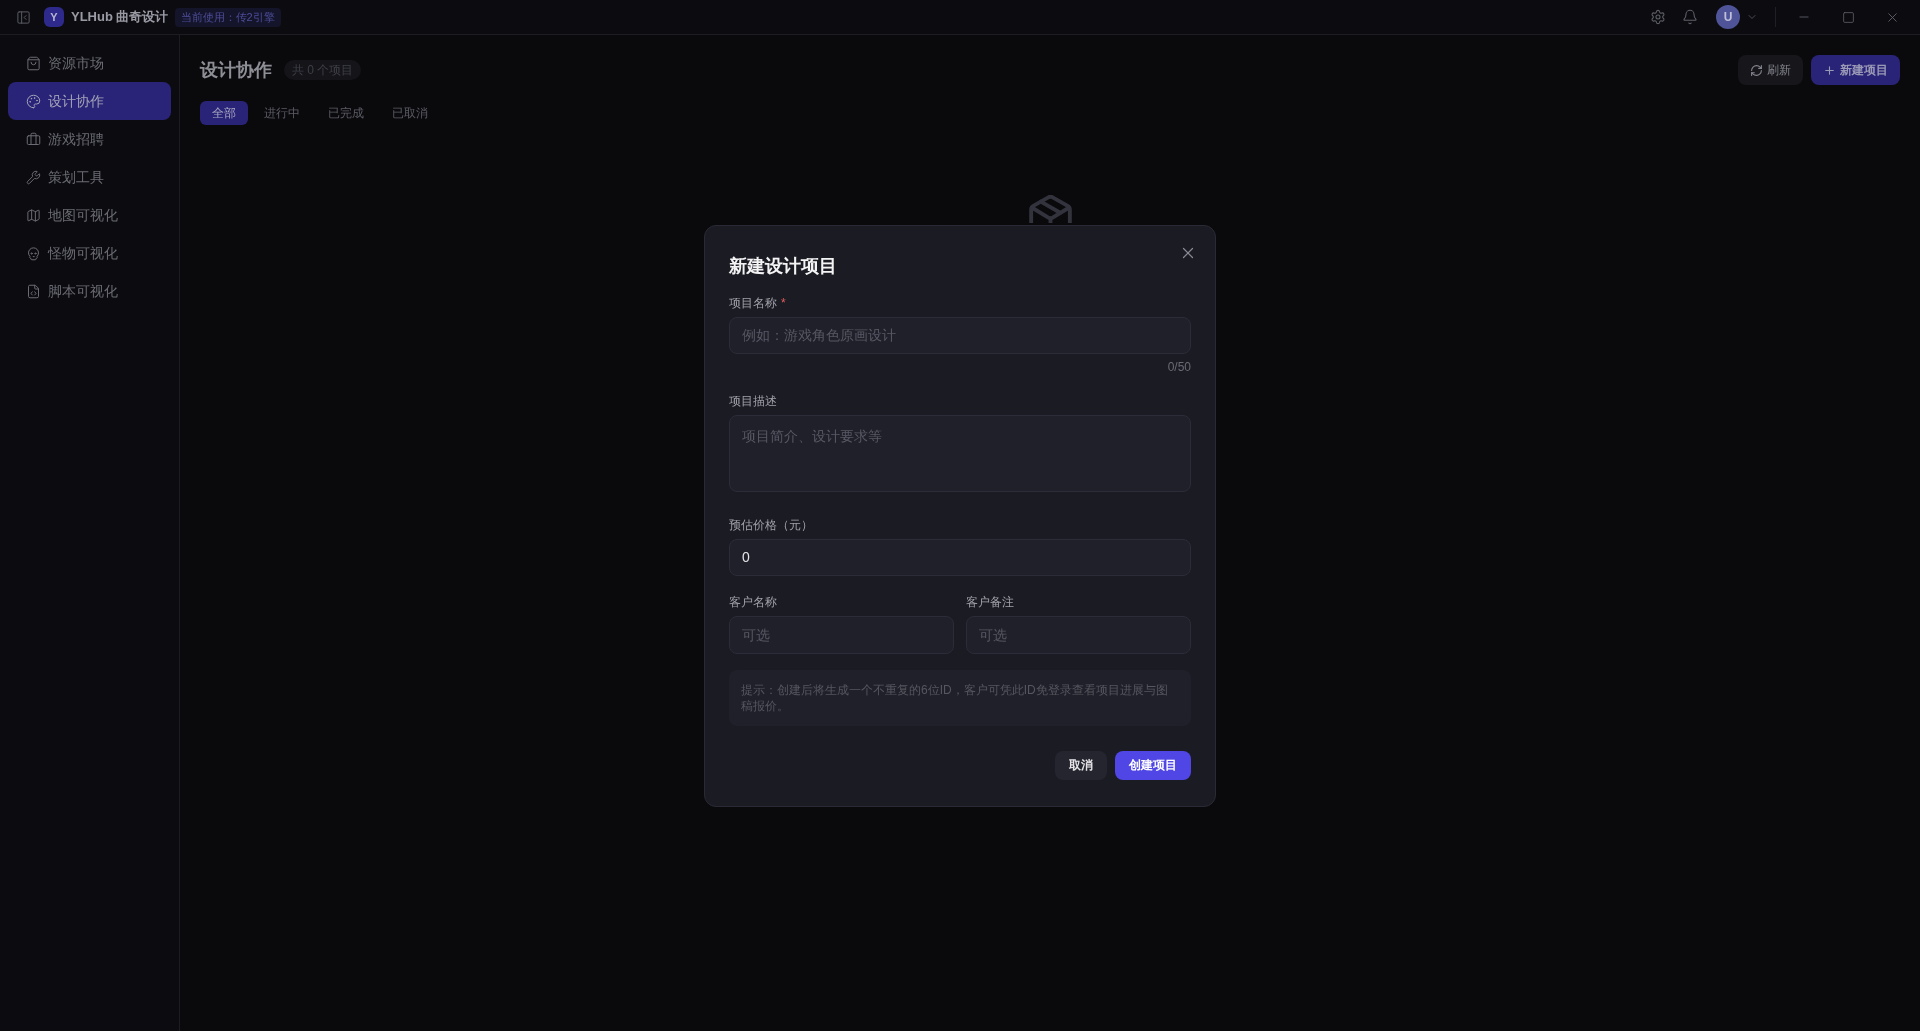 The image size is (1920, 1031). Describe the element at coordinates (410, 113) in the screenshot. I see `filter-tab: 已取消` at that location.